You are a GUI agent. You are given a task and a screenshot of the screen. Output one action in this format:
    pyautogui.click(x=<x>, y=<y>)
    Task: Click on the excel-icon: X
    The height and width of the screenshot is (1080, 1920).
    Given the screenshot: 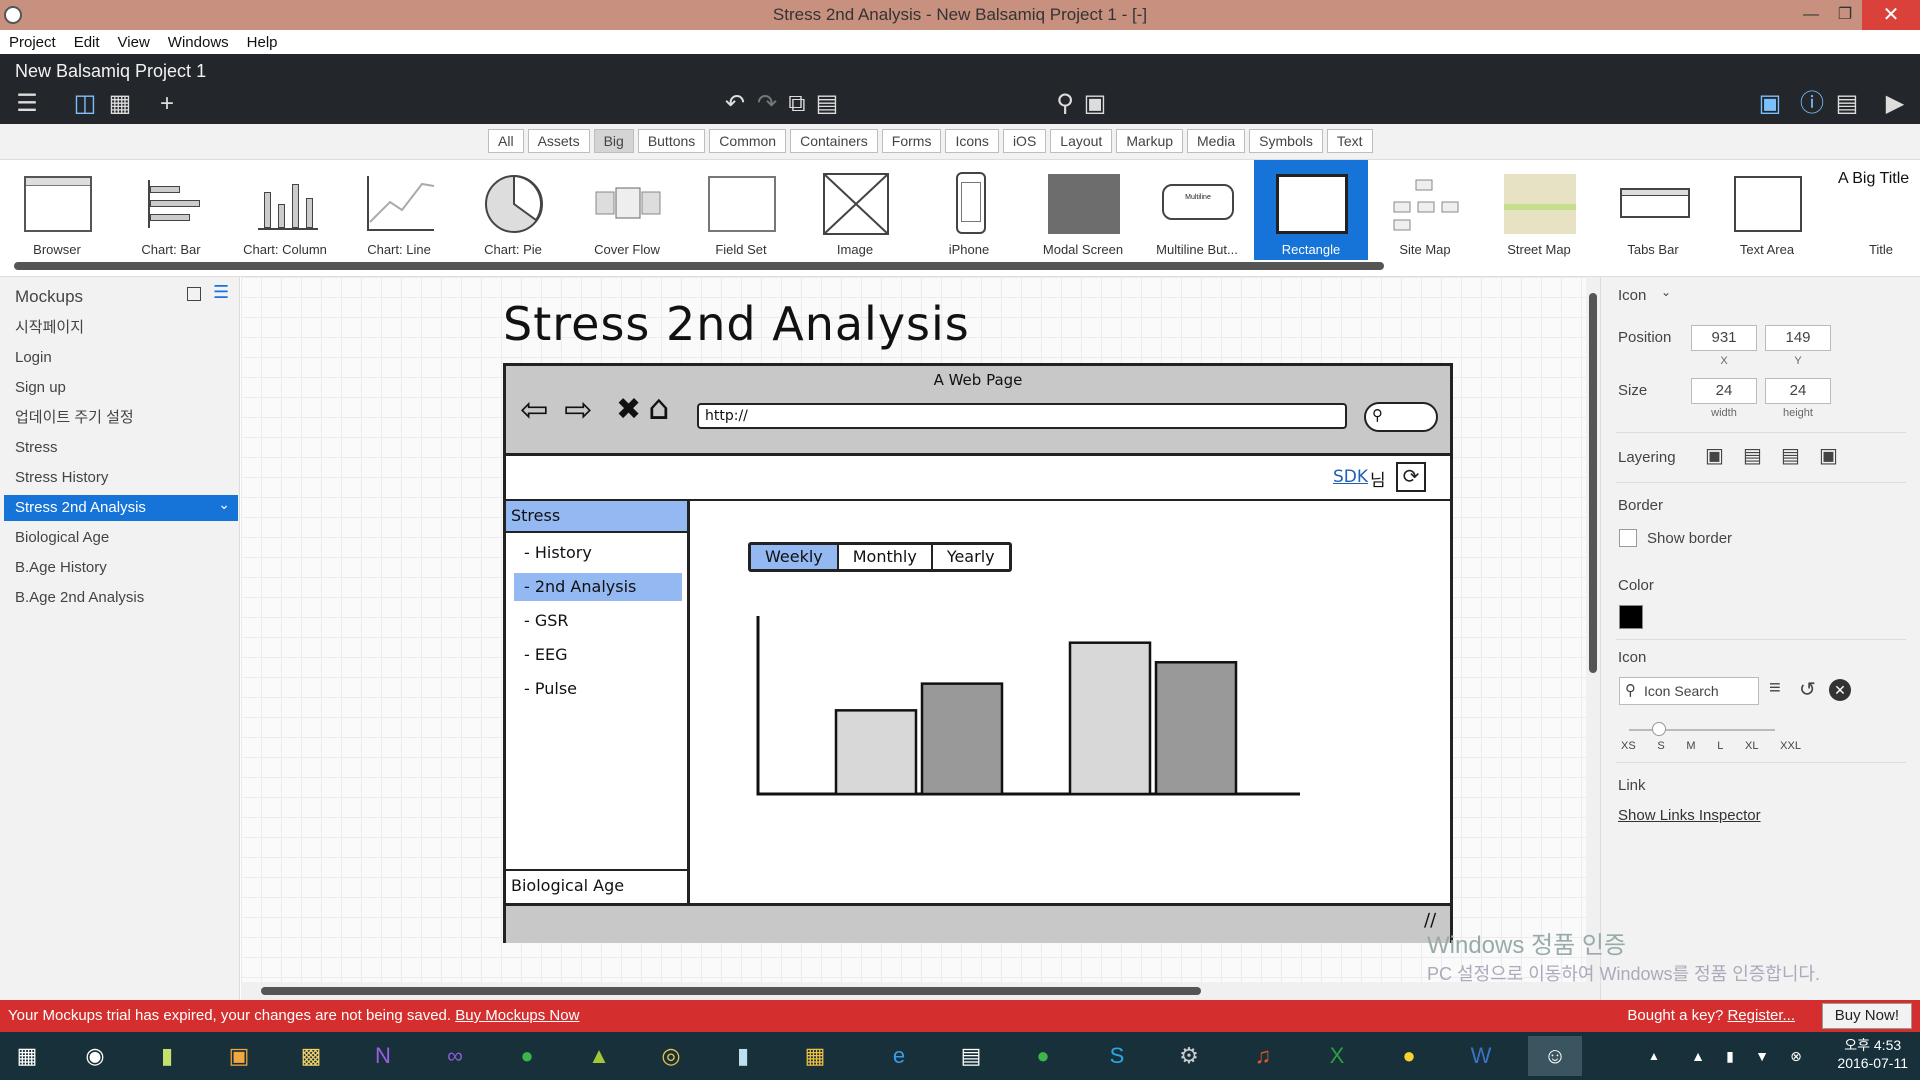 What is the action you would take?
    pyautogui.click(x=1337, y=1056)
    